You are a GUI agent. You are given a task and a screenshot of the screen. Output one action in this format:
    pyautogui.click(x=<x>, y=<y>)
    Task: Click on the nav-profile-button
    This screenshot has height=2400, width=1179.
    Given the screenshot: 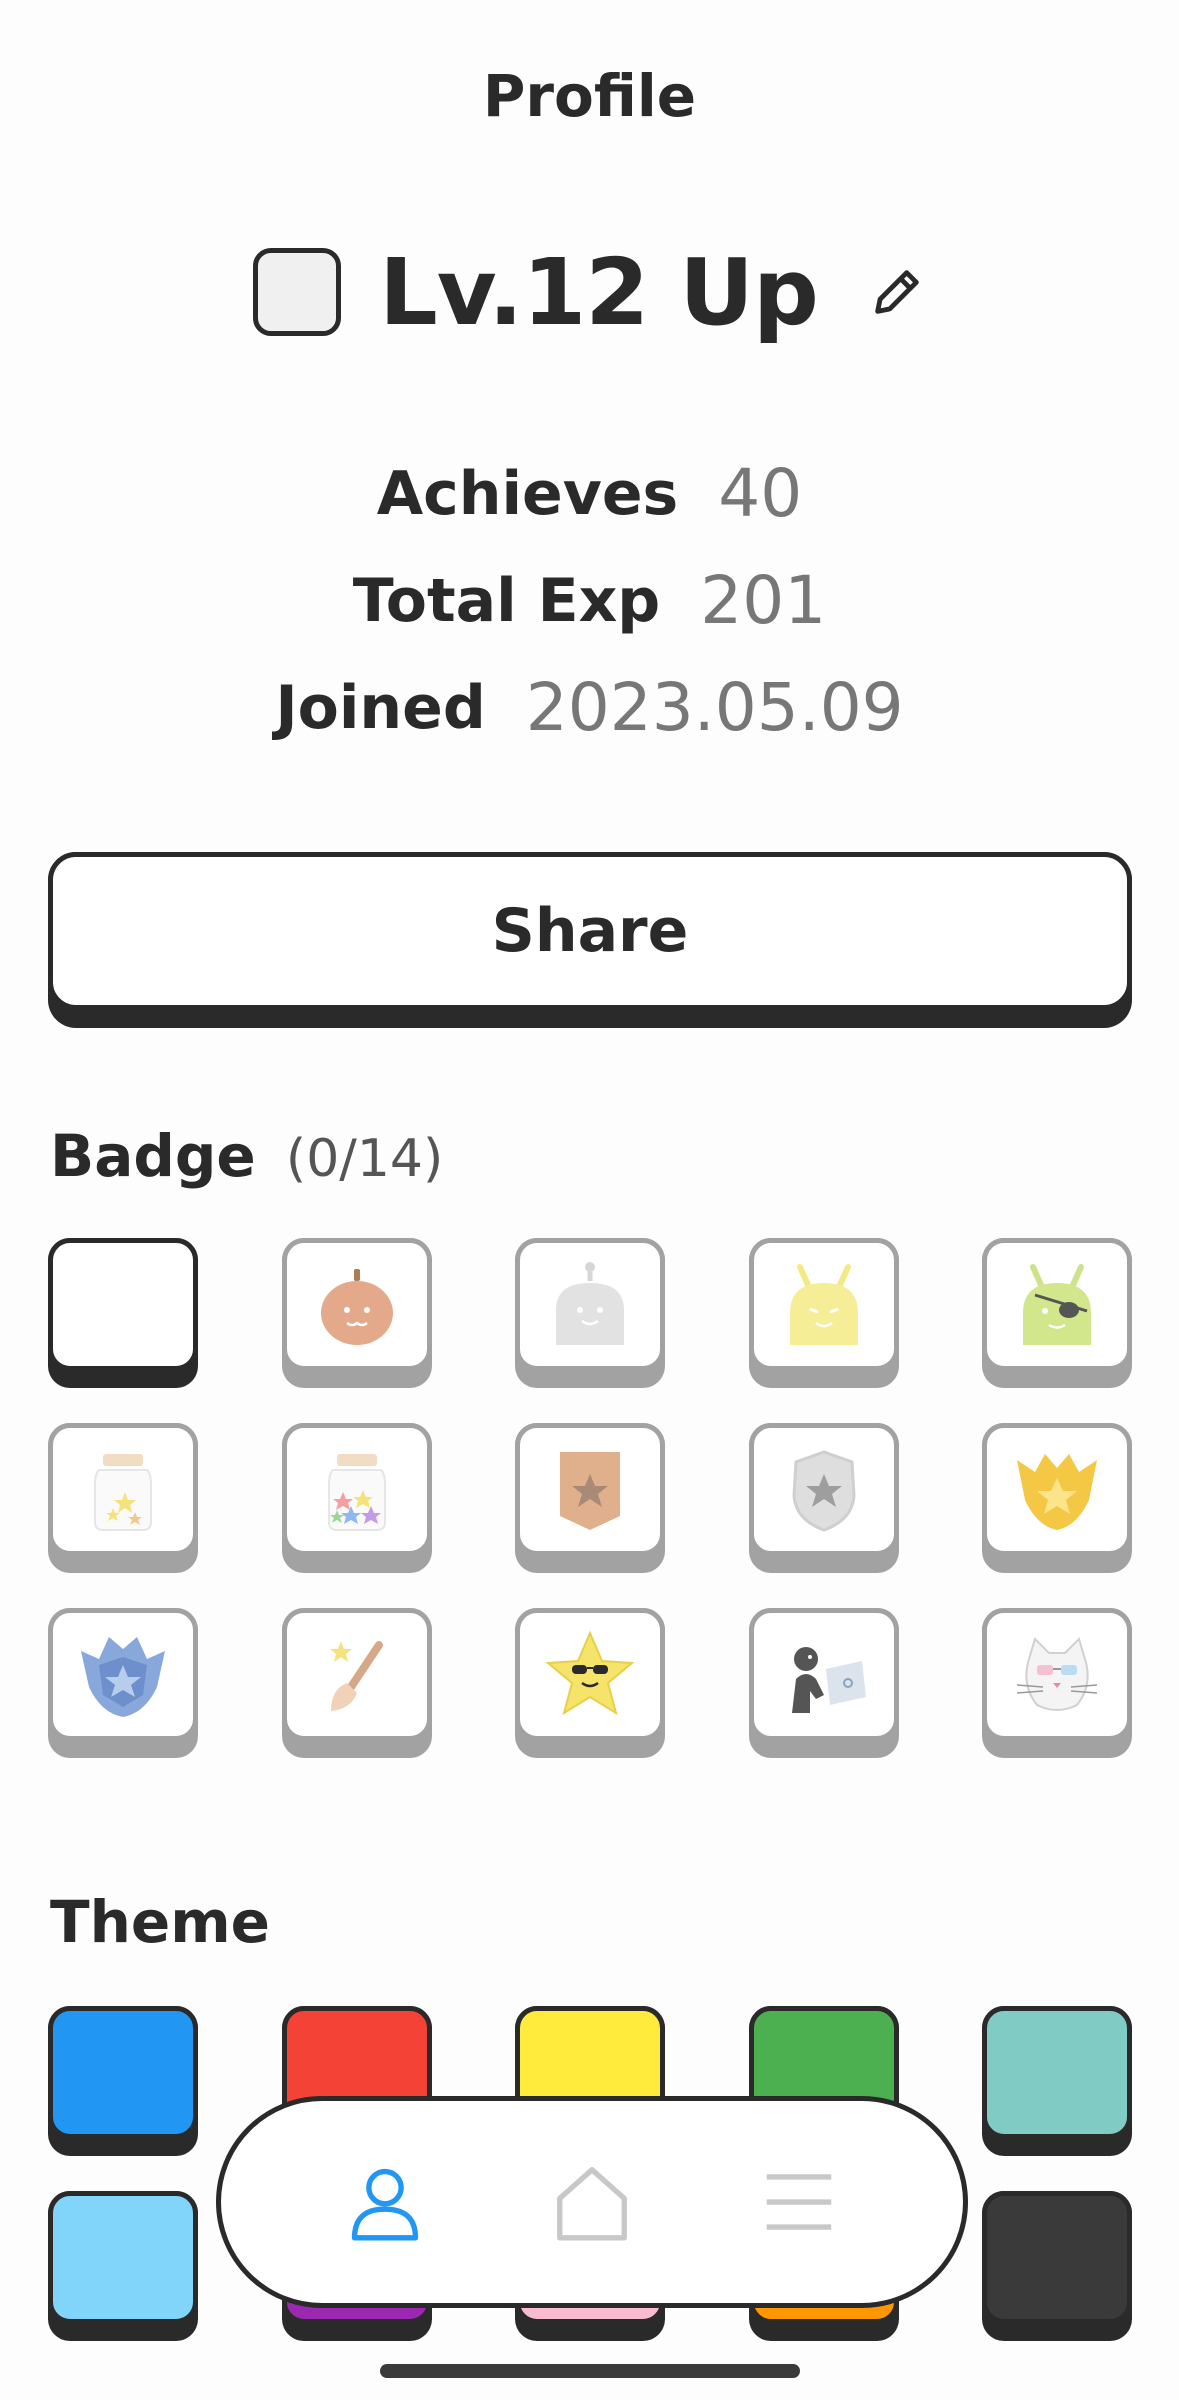 What is the action you would take?
    pyautogui.click(x=385, y=2202)
    